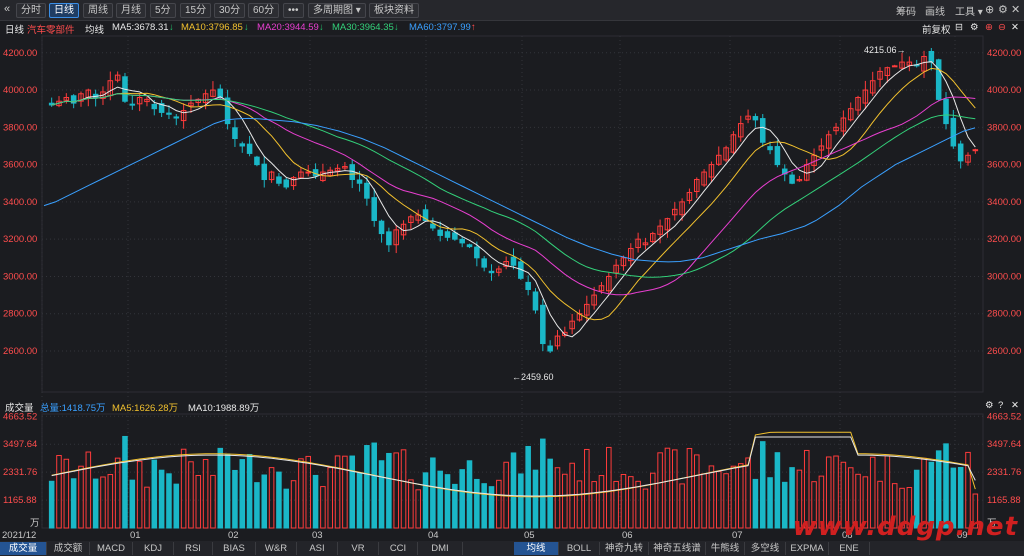 The image size is (1024, 556). Describe the element at coordinates (536, 548) in the screenshot. I see `tab-ma: 均线` at that location.